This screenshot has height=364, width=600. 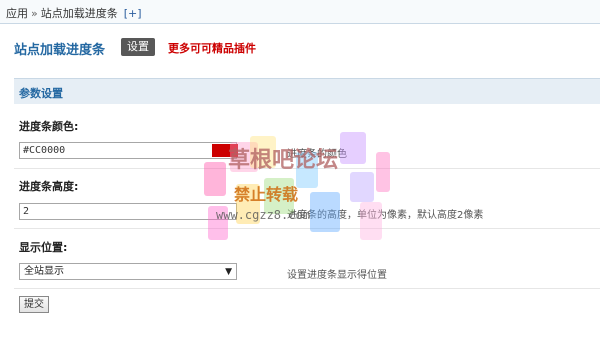 I want to click on page-title: 站点加载进度条, so click(x=60, y=50).